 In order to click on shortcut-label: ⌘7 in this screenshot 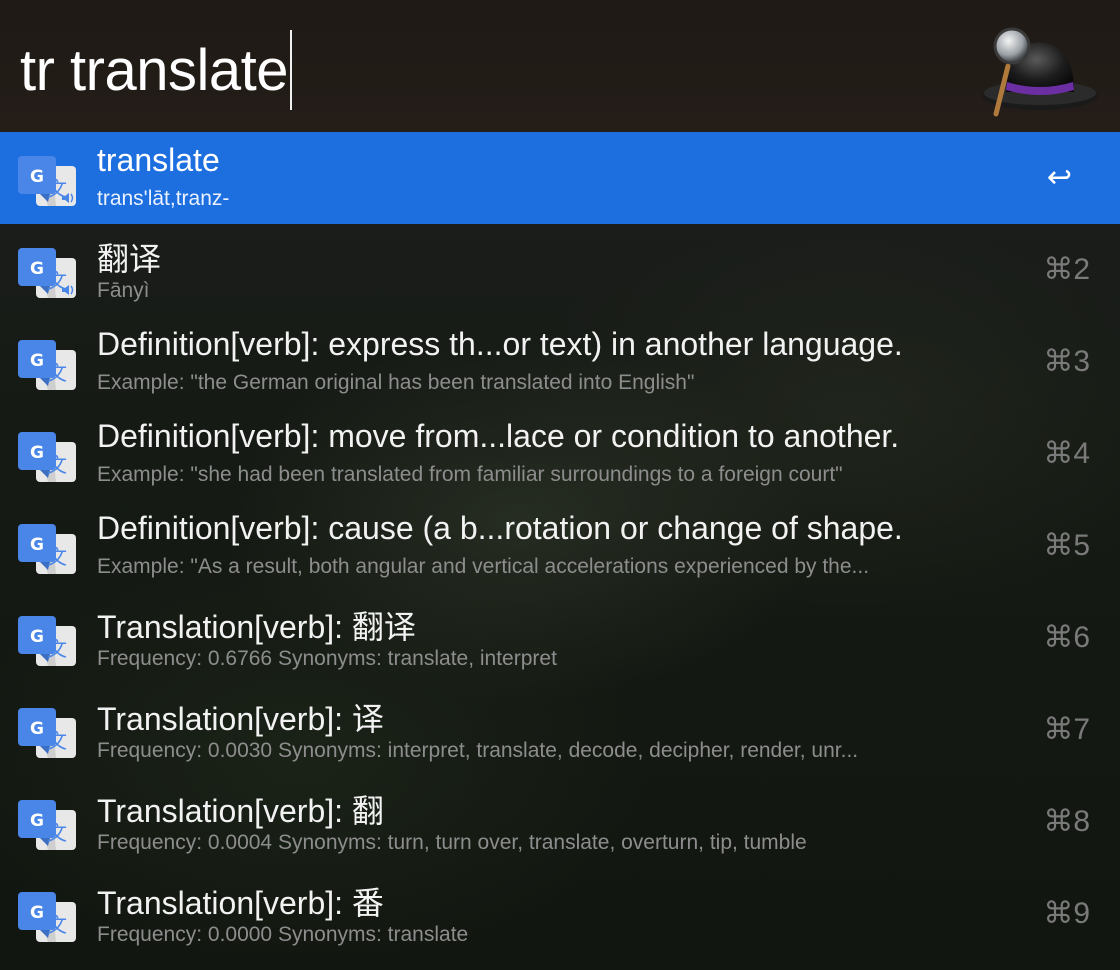, I will do `click(1066, 729)`.